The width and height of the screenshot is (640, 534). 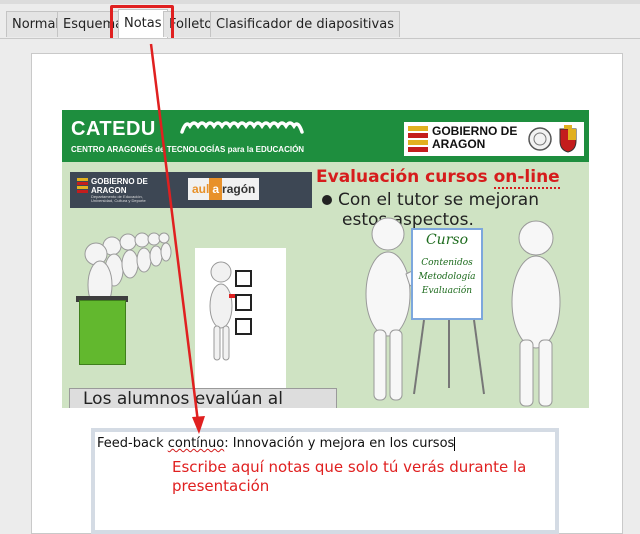 What do you see at coordinates (327, 200) in the screenshot?
I see `bullet-dot-icon` at bounding box center [327, 200].